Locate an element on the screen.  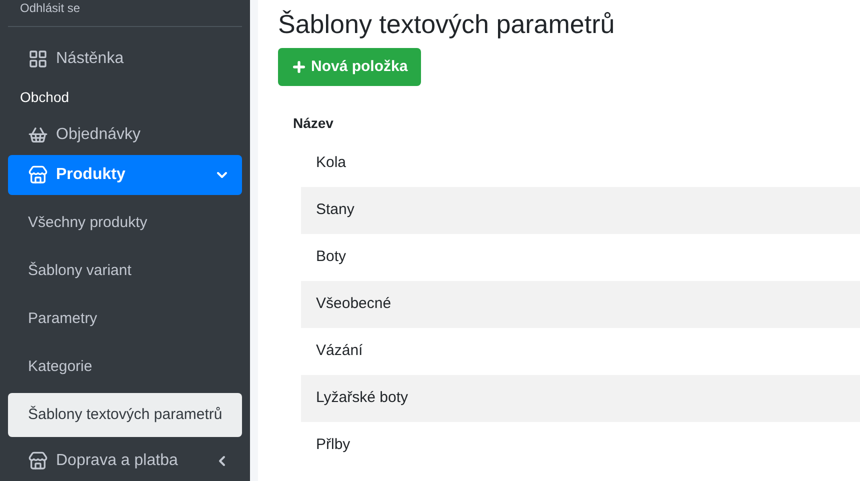
sidebar-subitem: Šablony variant is located at coordinates (125, 271).